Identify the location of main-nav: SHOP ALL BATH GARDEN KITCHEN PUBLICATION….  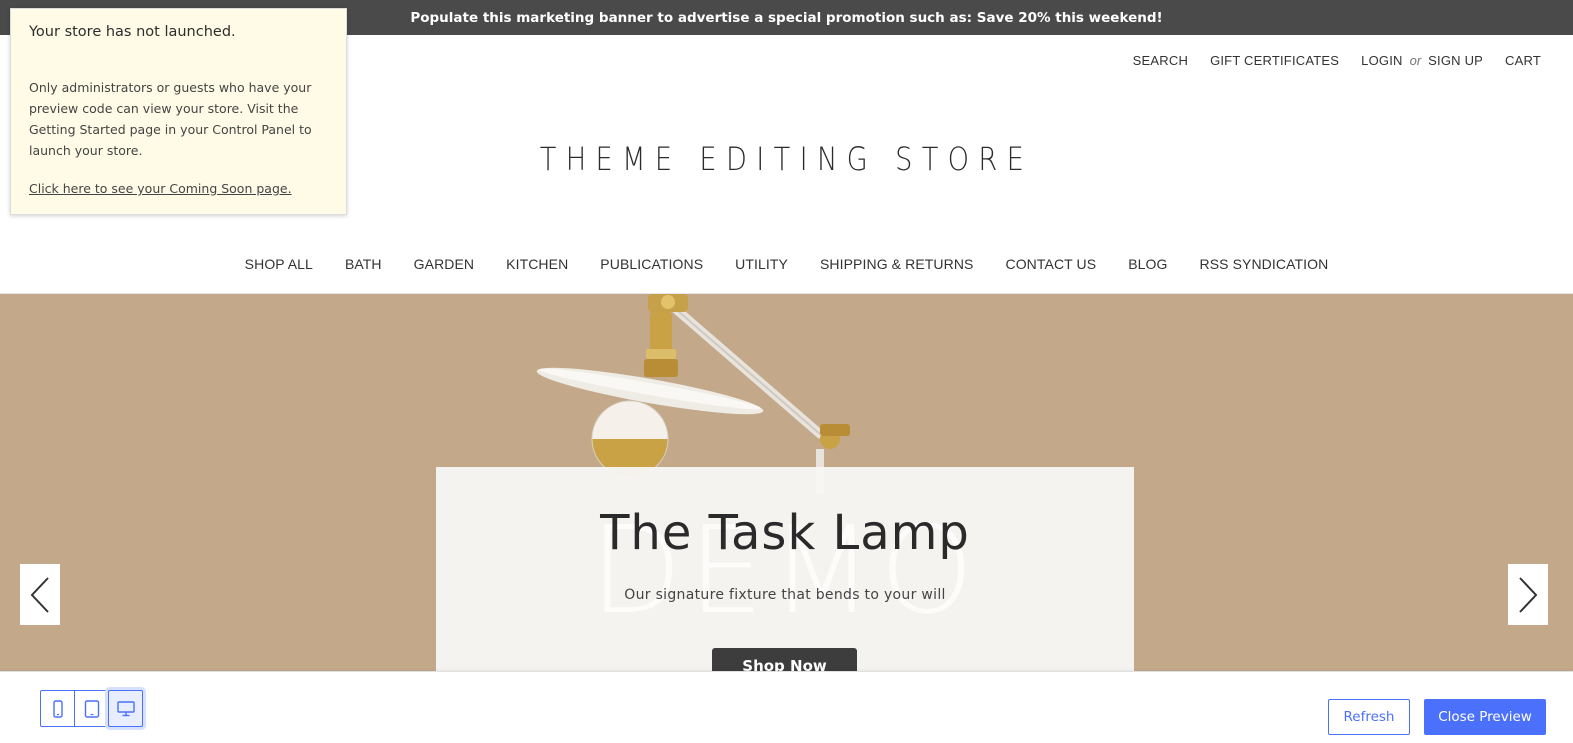
(786, 267).